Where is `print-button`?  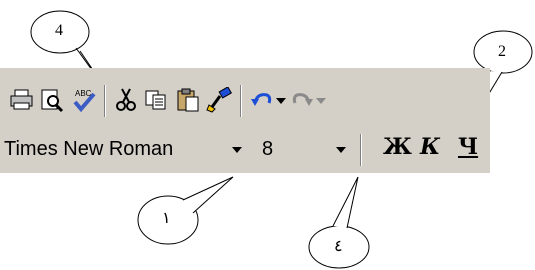
print-button is located at coordinates (22, 100).